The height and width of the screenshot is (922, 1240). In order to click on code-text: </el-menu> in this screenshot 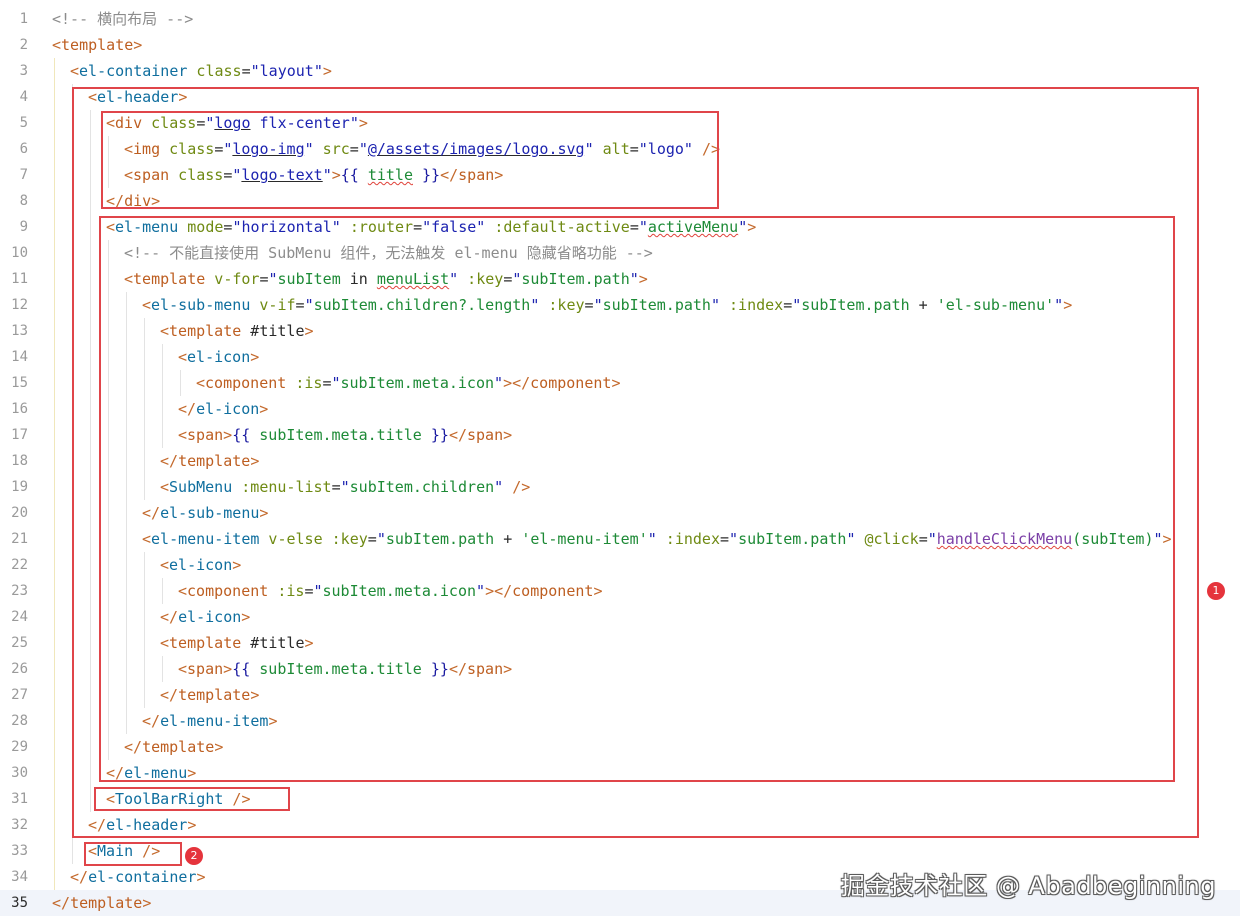, I will do `click(151, 773)`.